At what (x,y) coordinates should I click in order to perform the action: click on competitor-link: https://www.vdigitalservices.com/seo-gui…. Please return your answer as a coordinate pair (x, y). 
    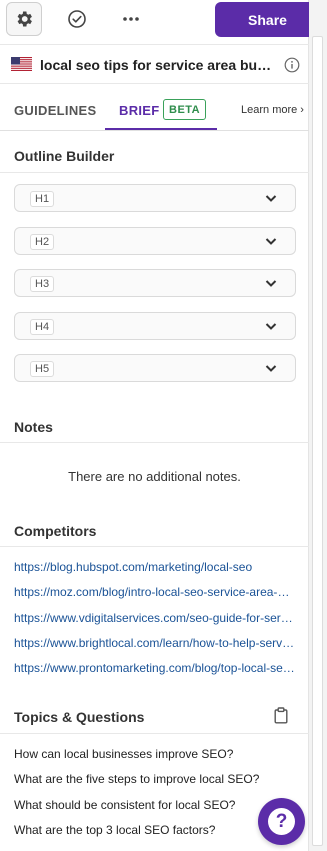
    Looking at the image, I should click on (155, 618).